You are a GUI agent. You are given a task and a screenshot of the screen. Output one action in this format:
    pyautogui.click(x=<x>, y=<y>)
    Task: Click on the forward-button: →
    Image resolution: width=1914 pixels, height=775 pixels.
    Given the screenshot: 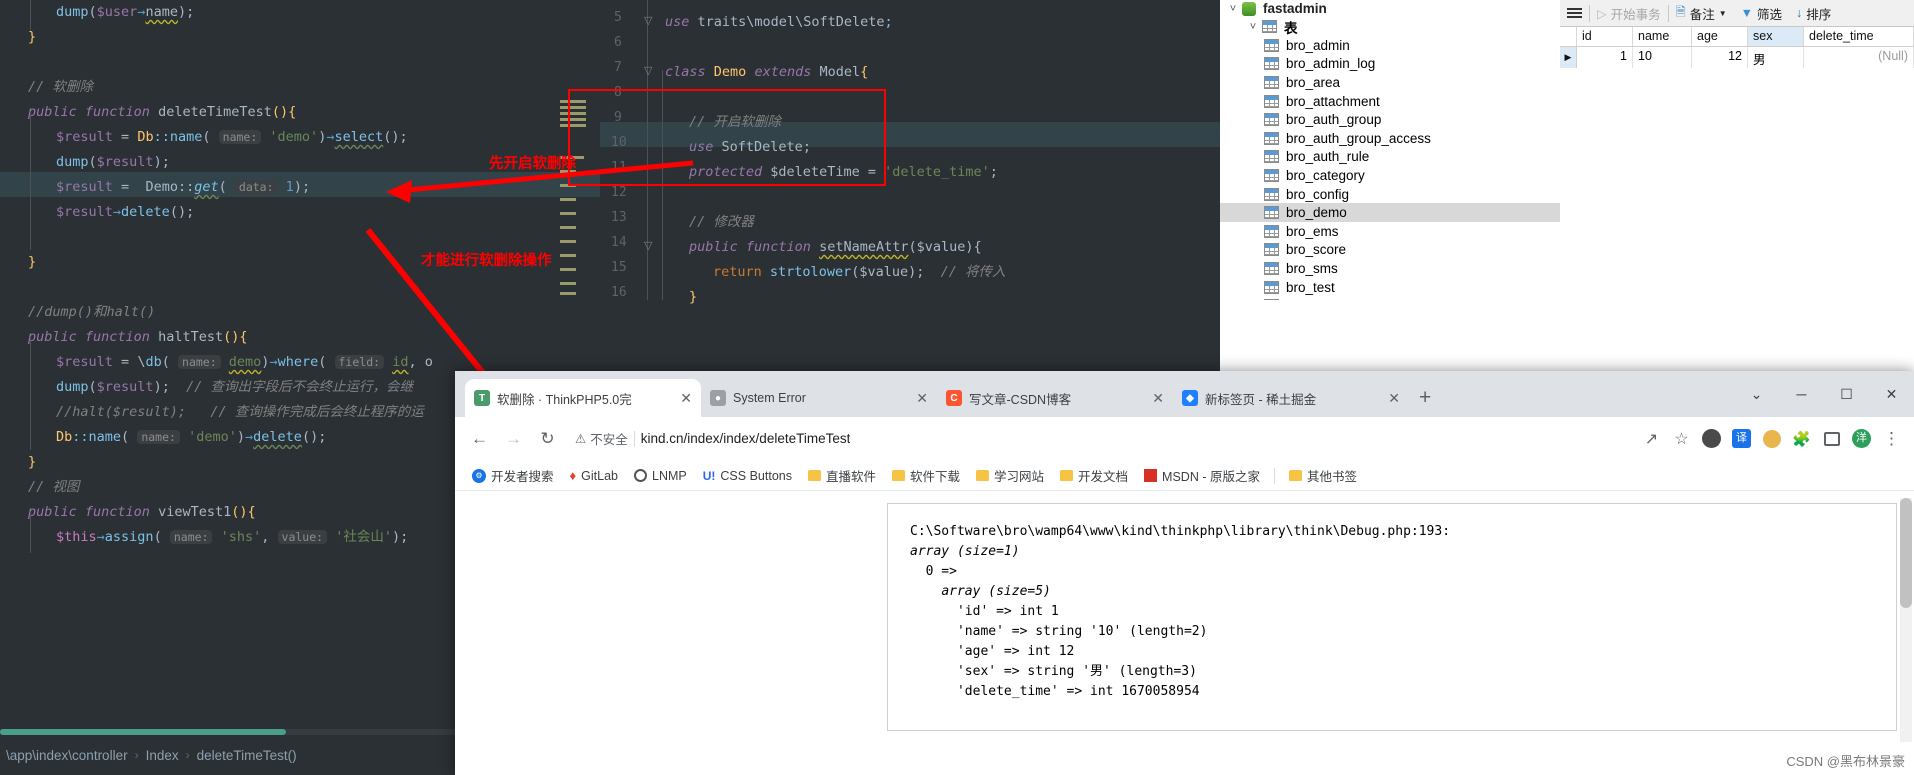 What is the action you would take?
    pyautogui.click(x=513, y=438)
    